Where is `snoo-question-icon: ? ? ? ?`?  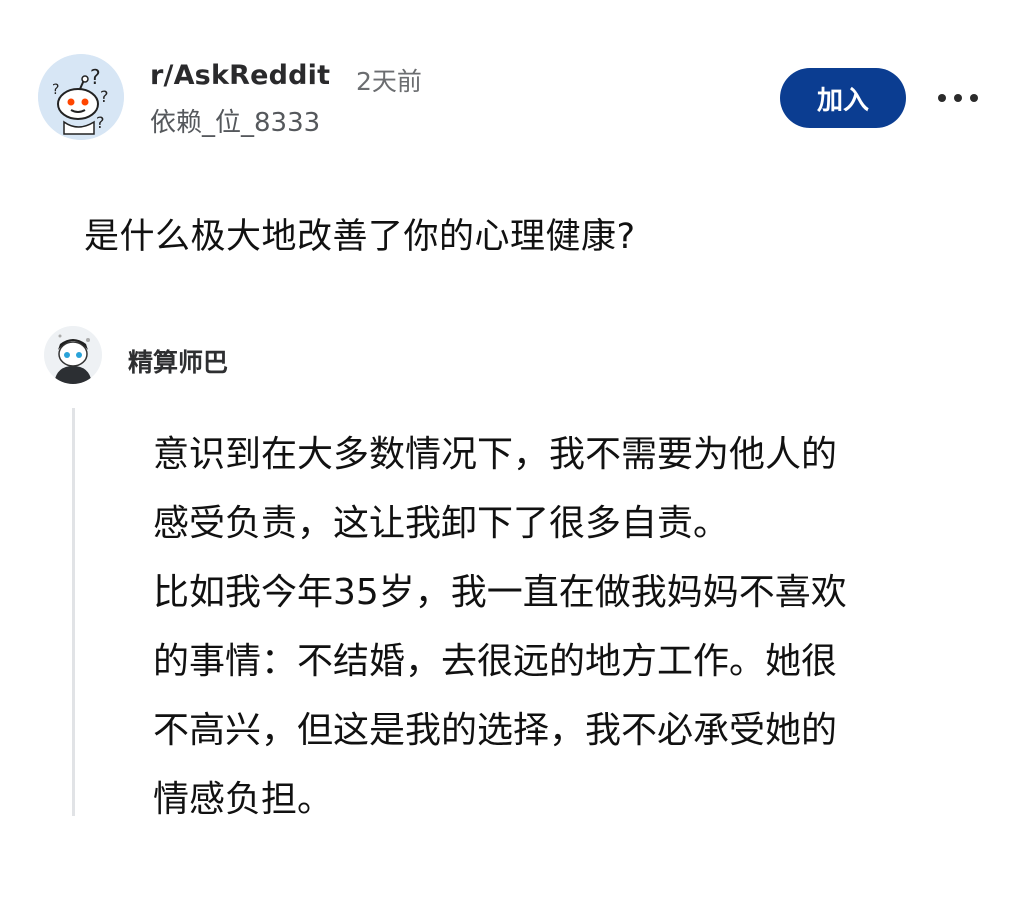 snoo-question-icon: ? ? ? ? is located at coordinates (81, 97).